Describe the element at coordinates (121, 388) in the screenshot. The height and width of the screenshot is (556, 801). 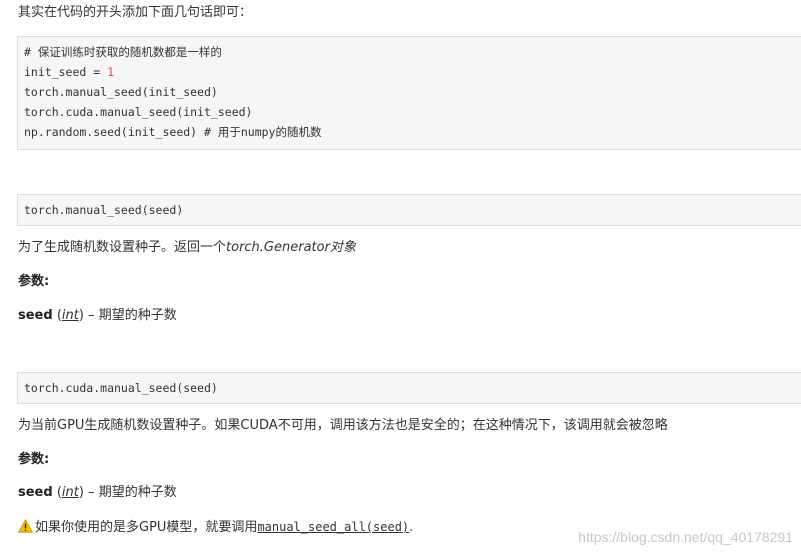
I see `signature-cuda-manual-seed: torch.cuda.manual_seed(seed)` at that location.